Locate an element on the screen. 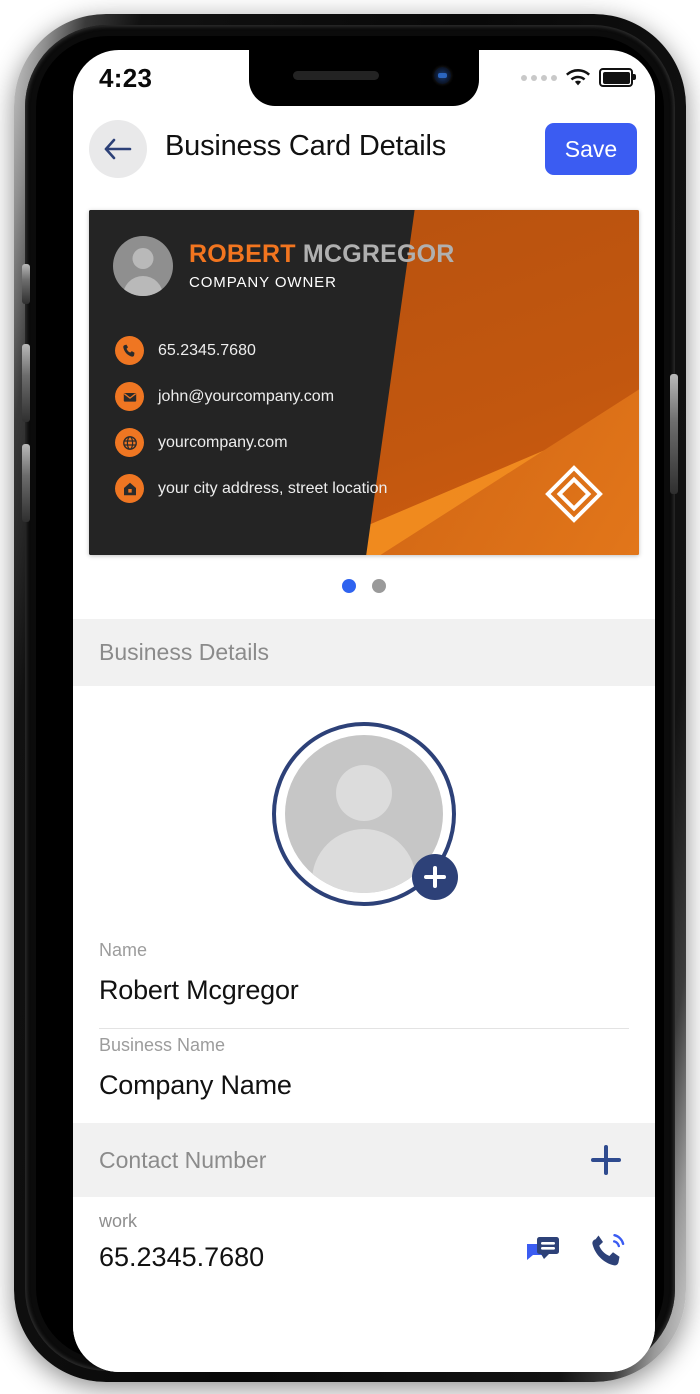  battery-full-icon is located at coordinates (617, 77).